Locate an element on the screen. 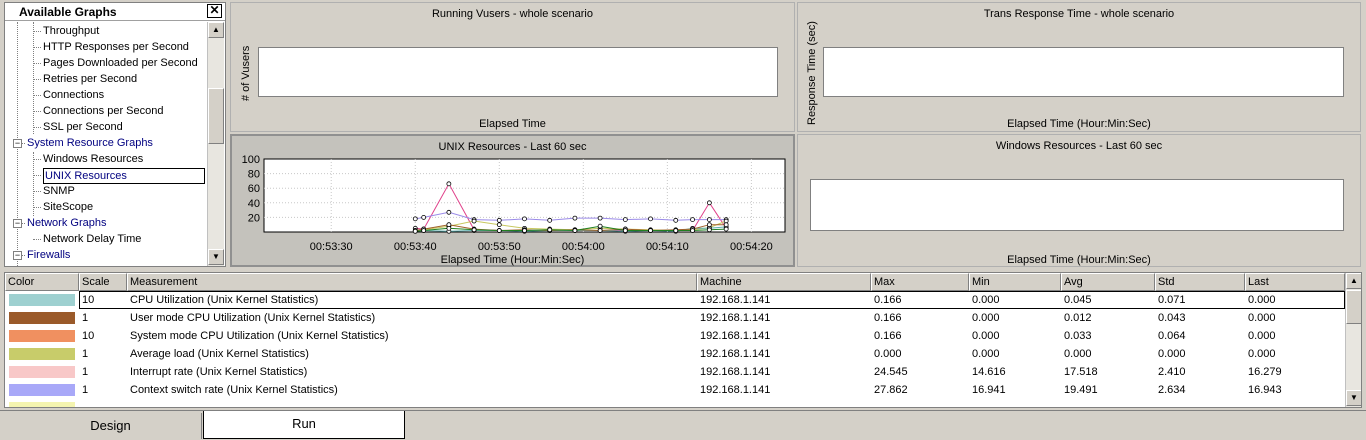 This screenshot has height=440, width=1366. cell-measurement: Average load (Unix Kernel Statistics) is located at coordinates (219, 354).